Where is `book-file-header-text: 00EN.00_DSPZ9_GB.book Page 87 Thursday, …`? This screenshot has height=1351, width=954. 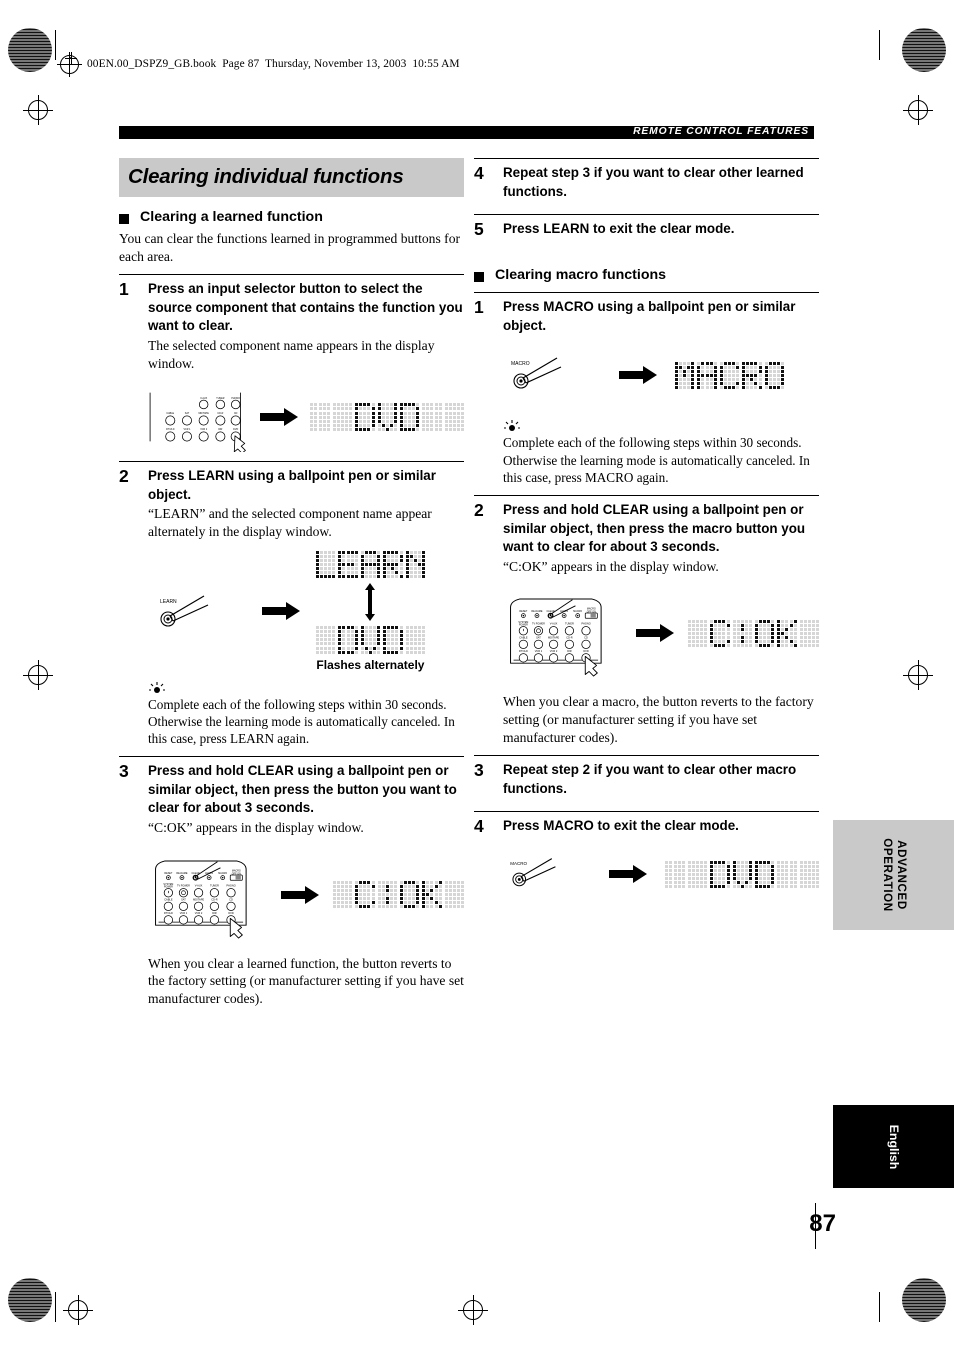 book-file-header-text: 00EN.00_DSPZ9_GB.book Page 87 Thursday, … is located at coordinates (273, 64).